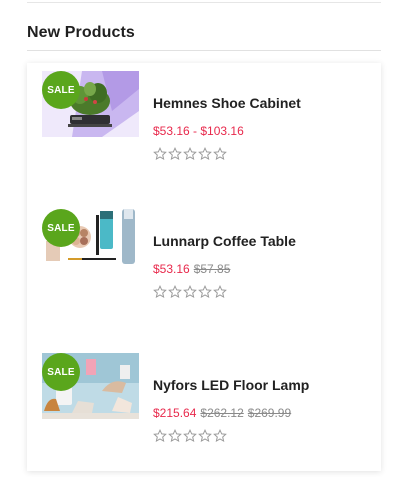 The image size is (407, 477). I want to click on price-original-alt: $269.99, so click(269, 413).